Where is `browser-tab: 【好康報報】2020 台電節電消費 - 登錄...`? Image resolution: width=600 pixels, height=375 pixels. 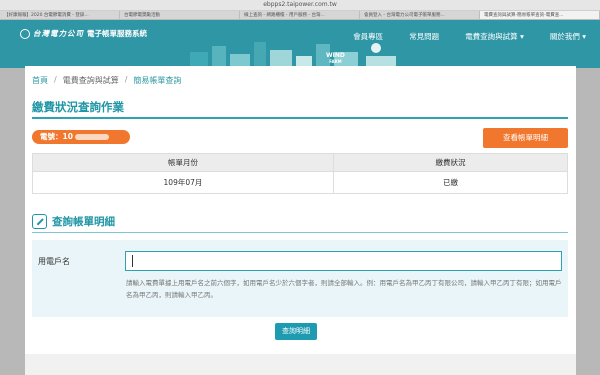
browser-tab: 【好康報報】2020 台電節電消費 - 登錄... is located at coordinates (60, 15).